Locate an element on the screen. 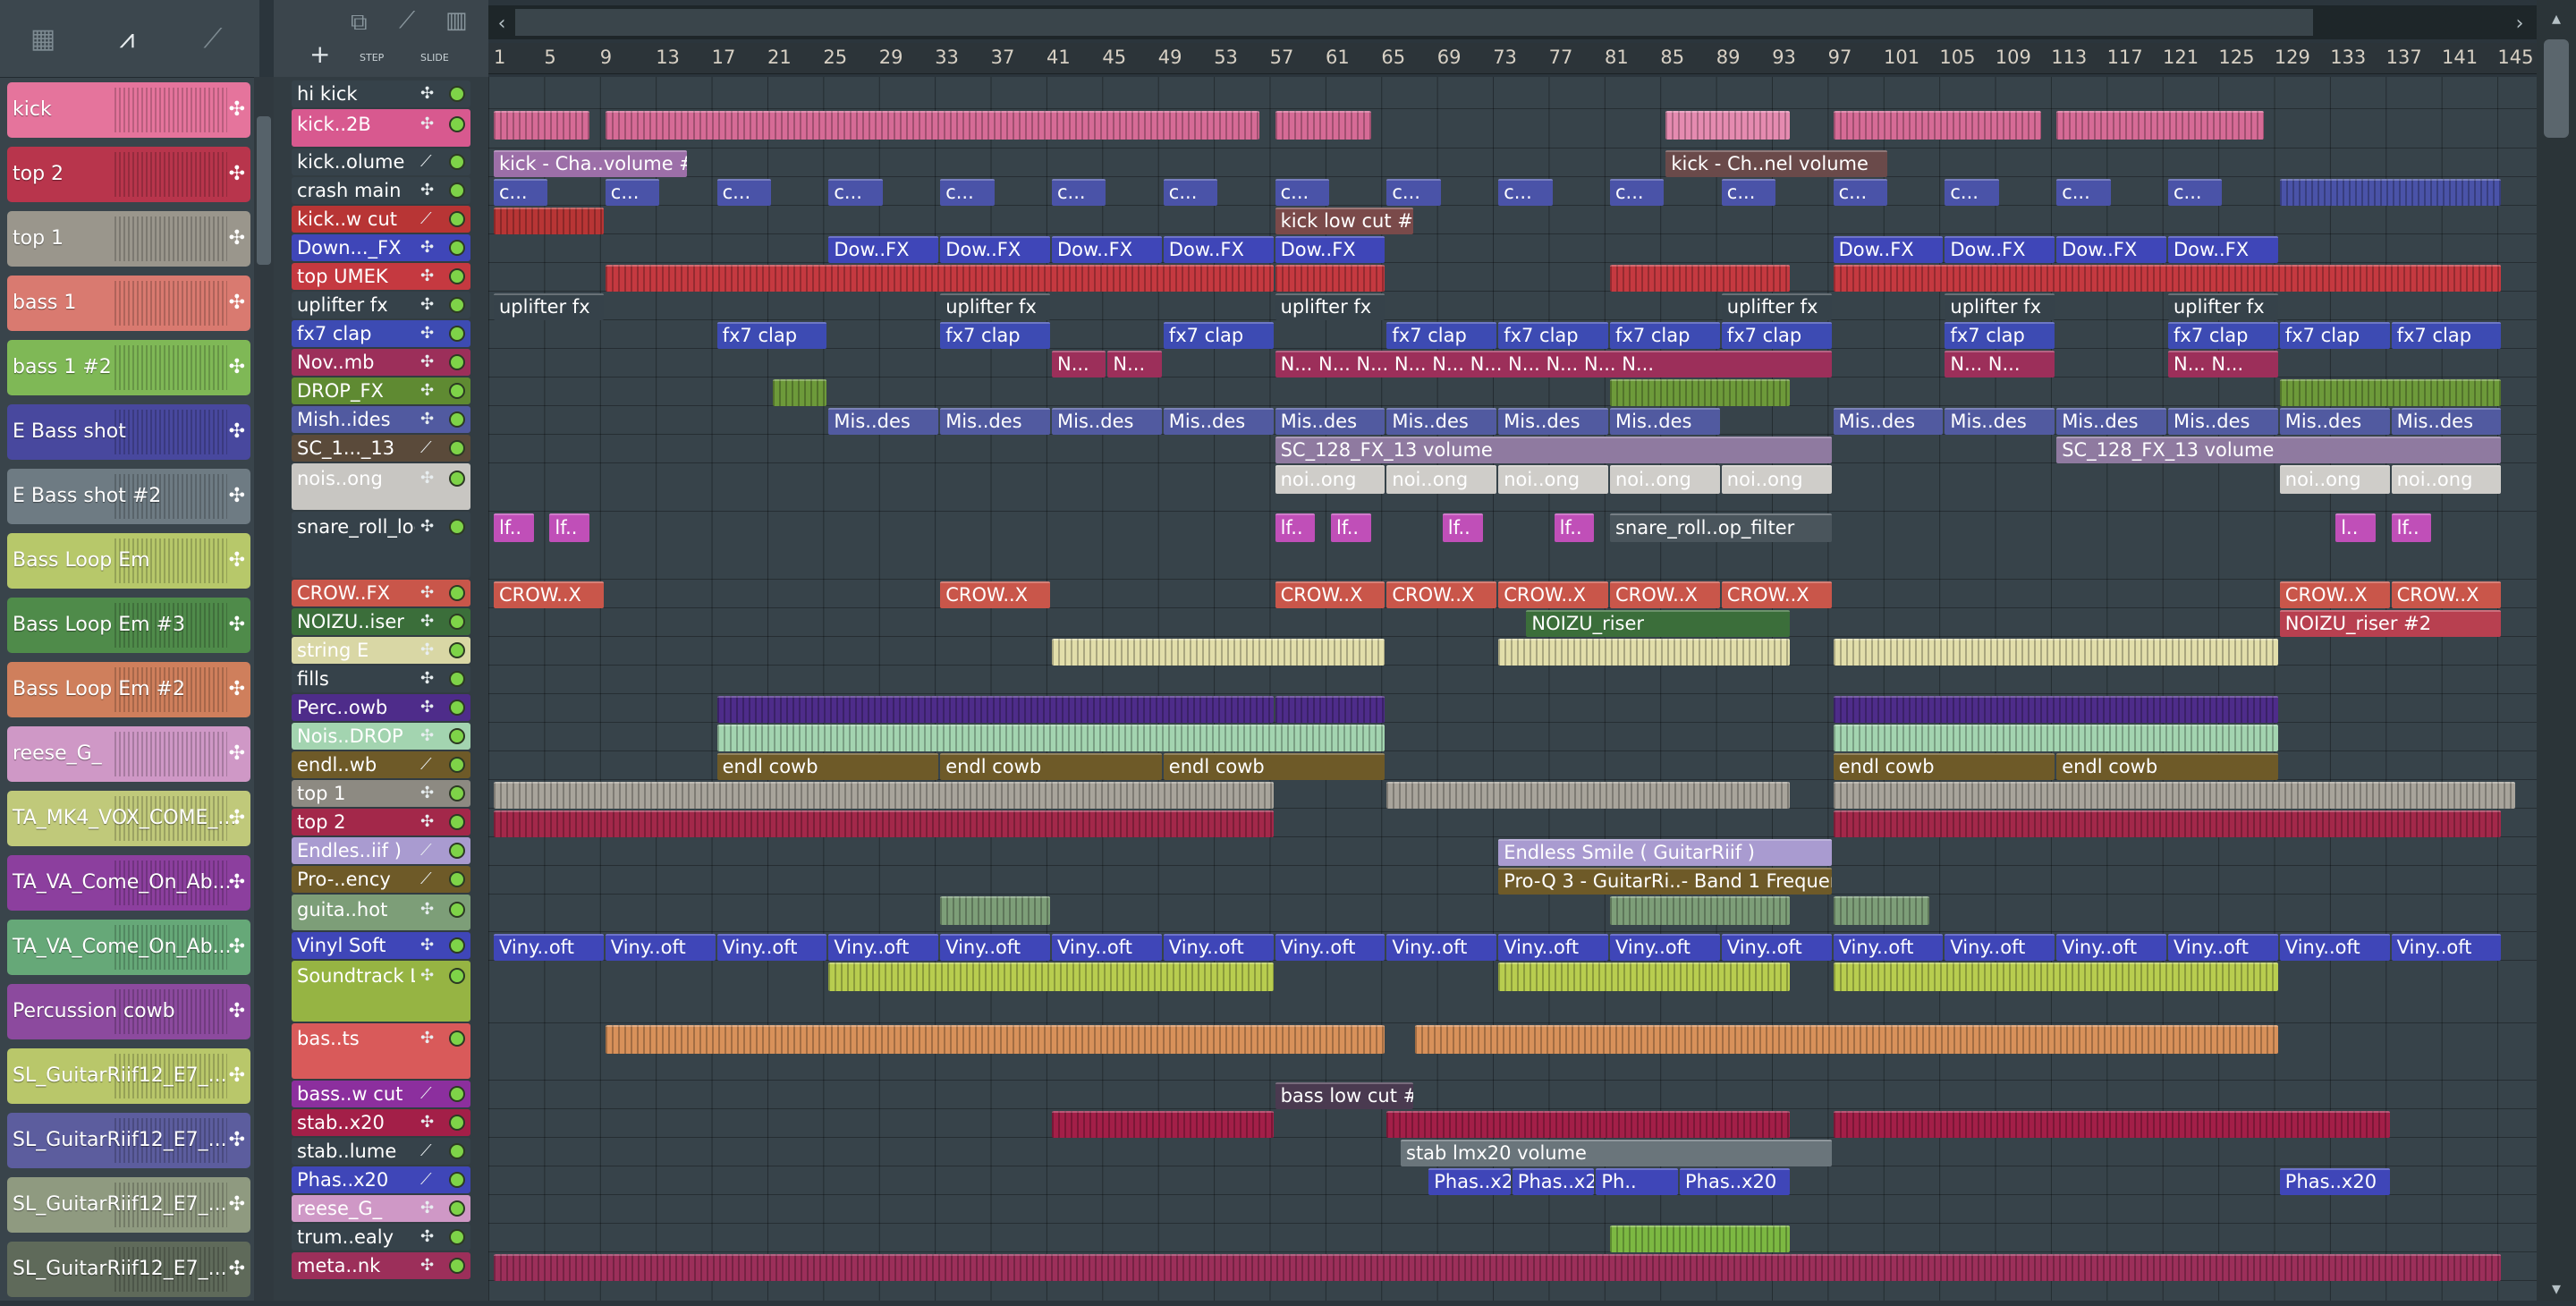 This screenshot has width=2576, height=1306. waveform-mode-icon: ⩘ is located at coordinates (127, 39).